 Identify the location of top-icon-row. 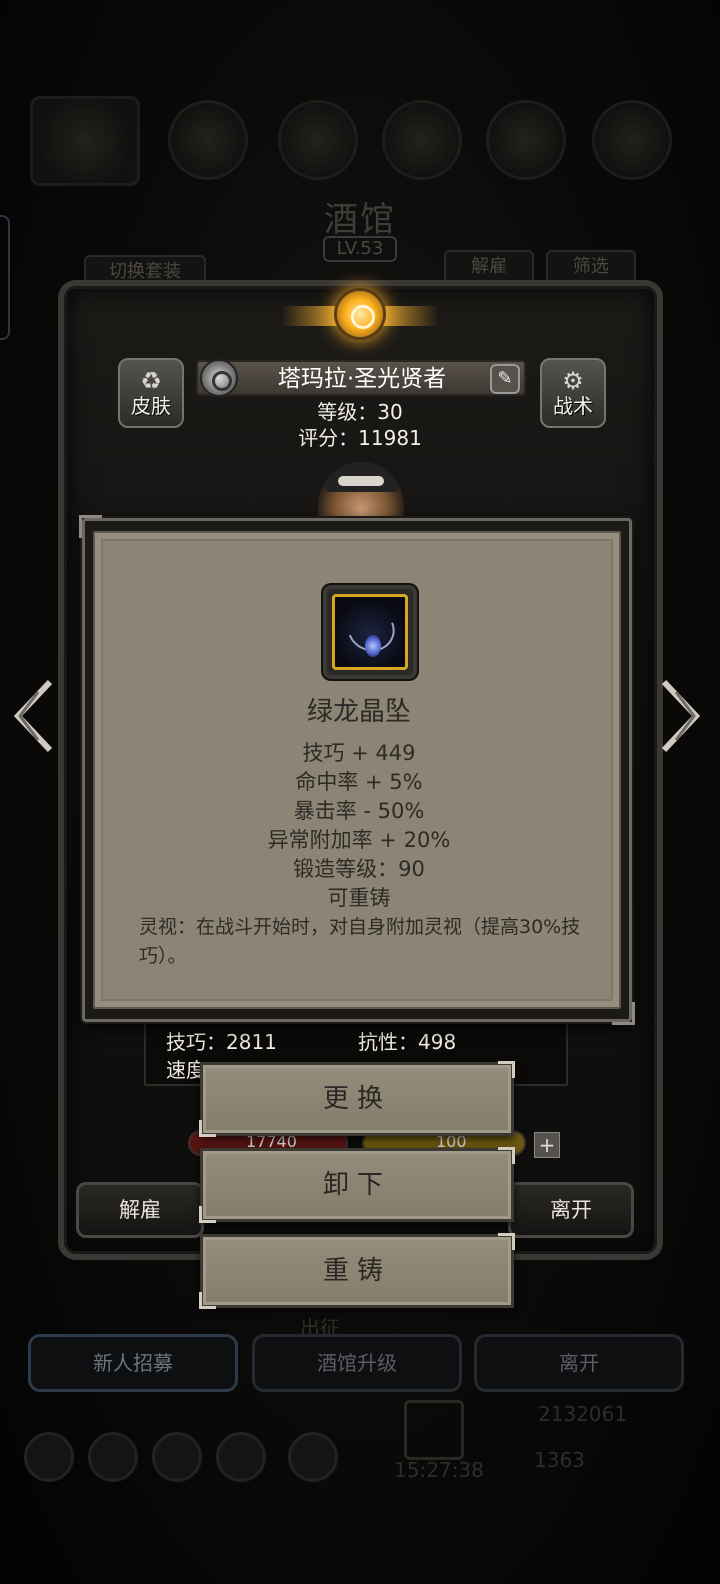
(360, 143).